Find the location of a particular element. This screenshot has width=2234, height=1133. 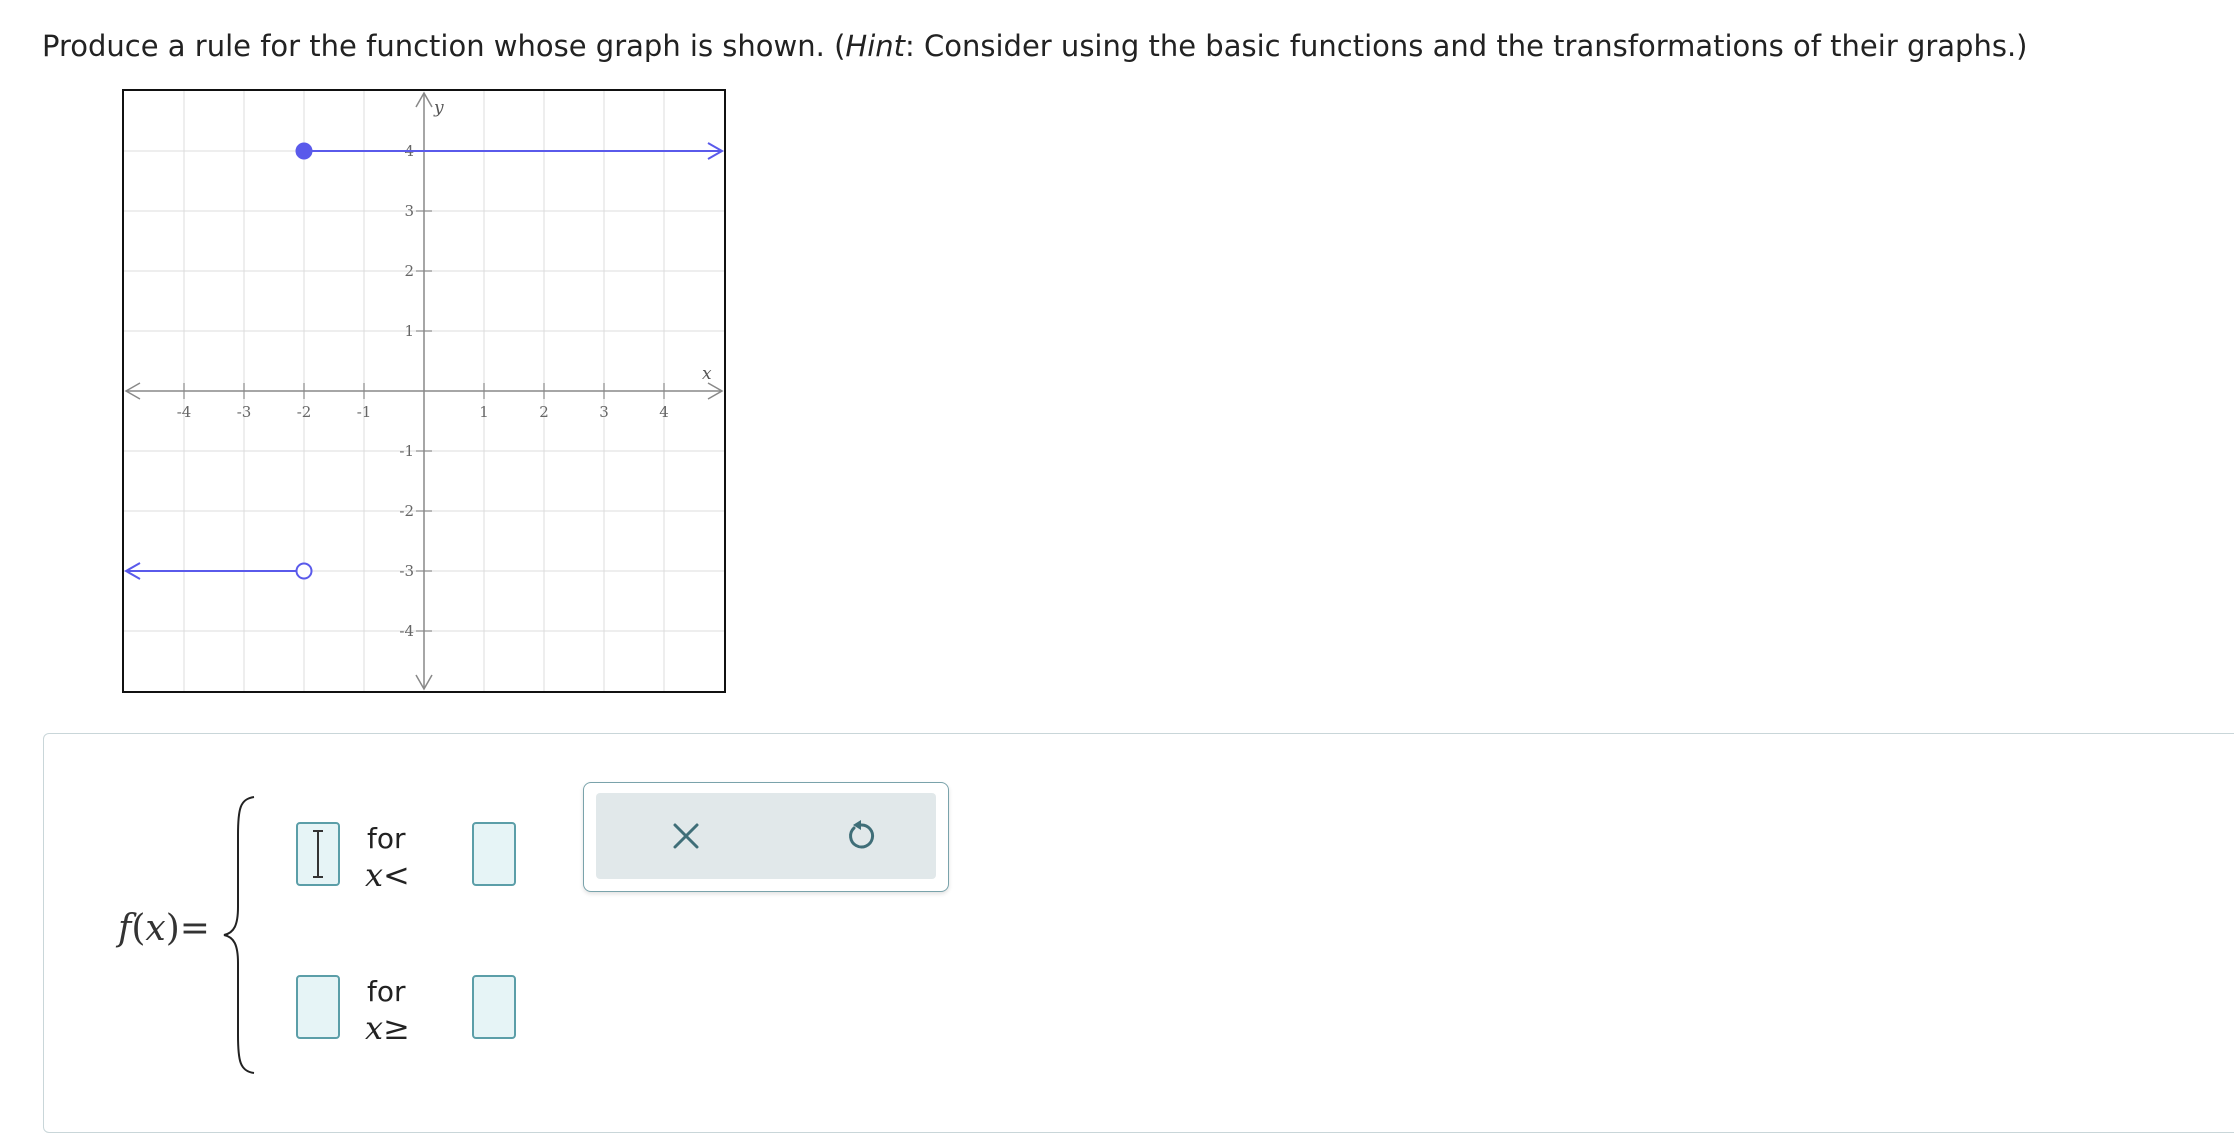

piece-2-for-label: for is located at coordinates (386, 991).